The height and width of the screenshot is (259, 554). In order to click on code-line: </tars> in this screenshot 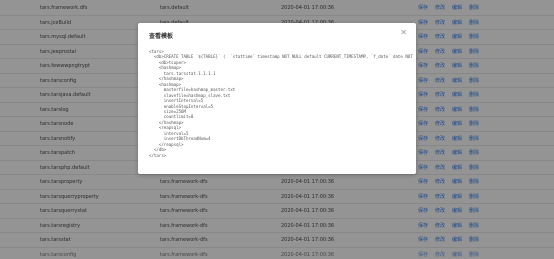, I will do `click(158, 155)`.